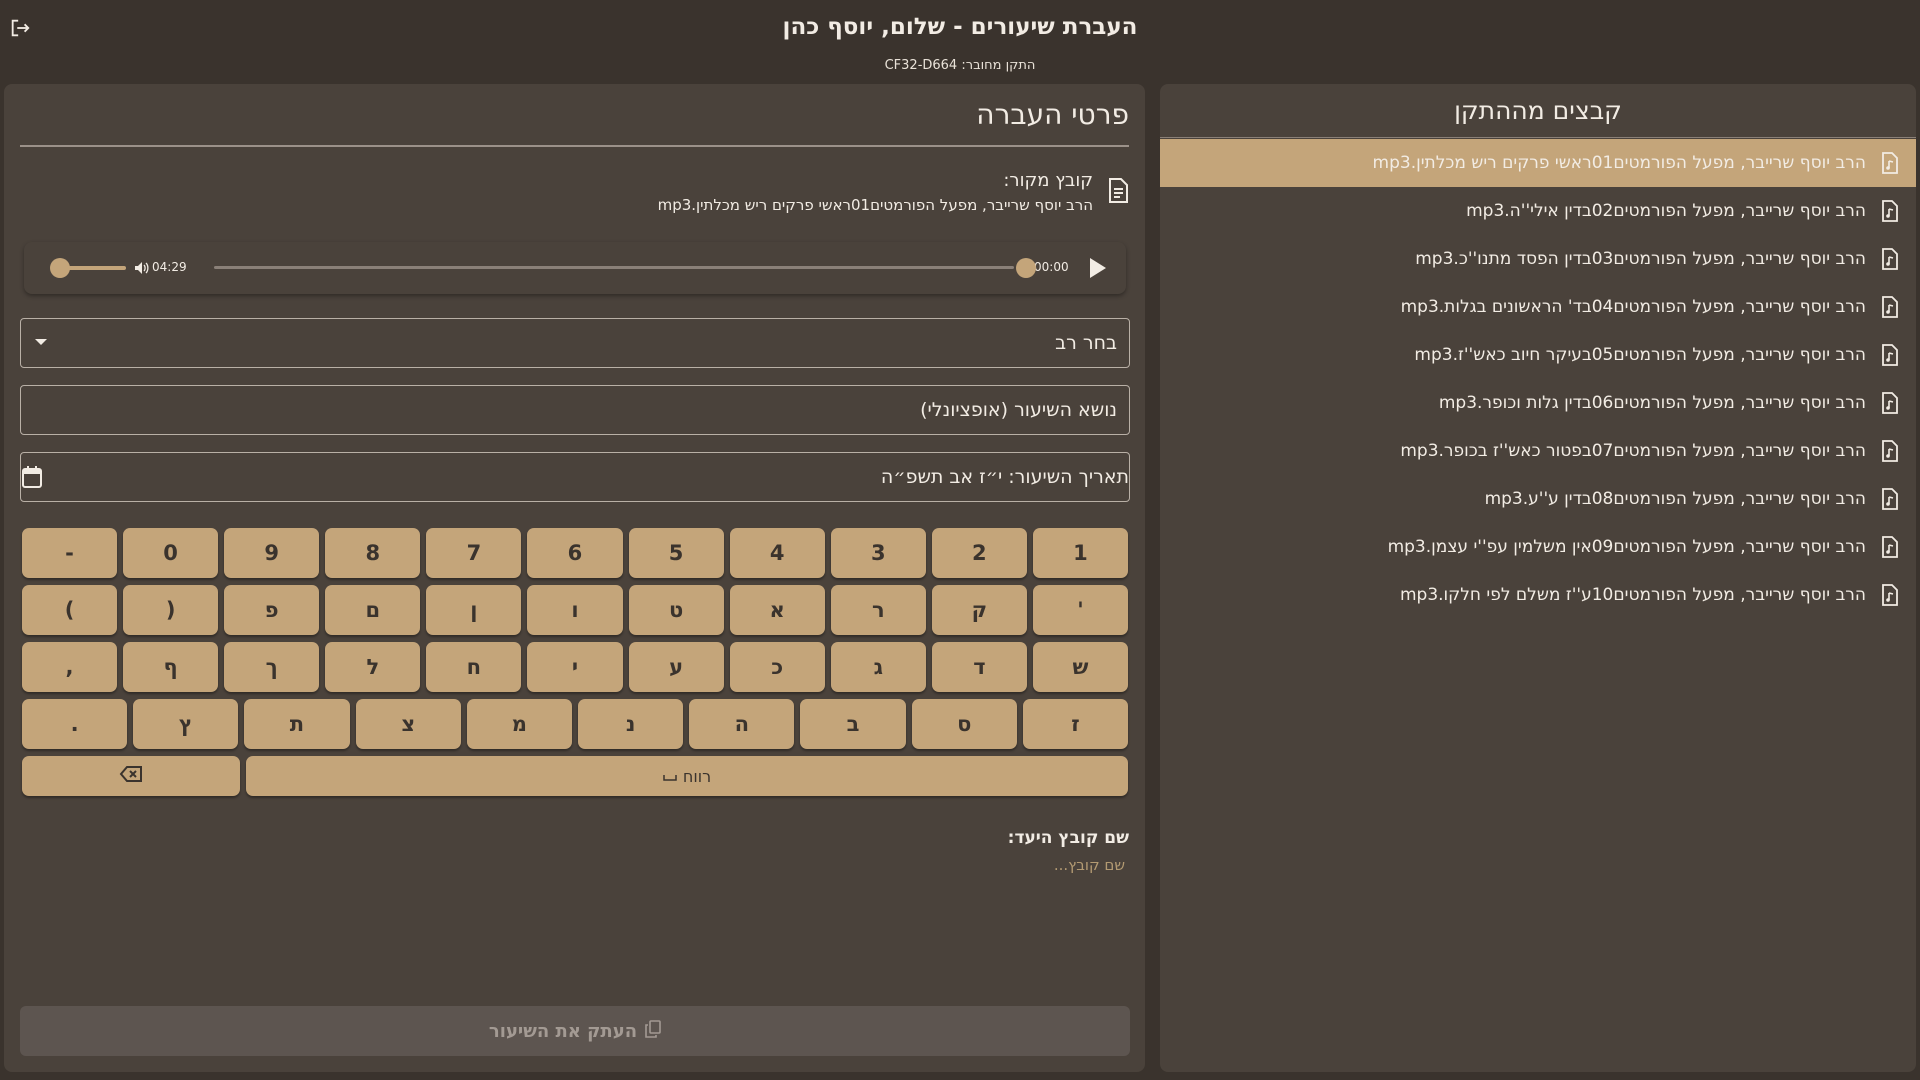  Describe the element at coordinates (69, 610) in the screenshot. I see `key: )` at that location.